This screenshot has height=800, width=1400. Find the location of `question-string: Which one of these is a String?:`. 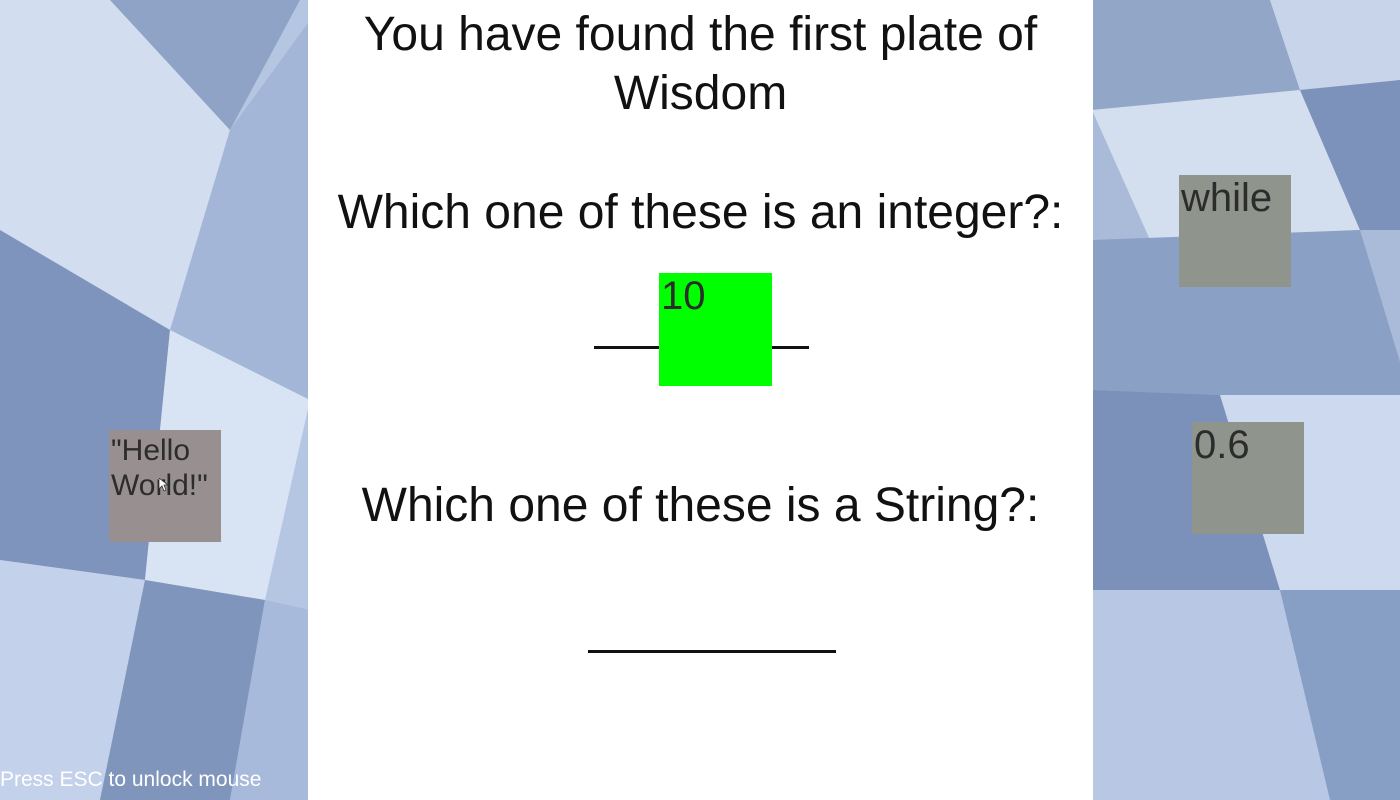

question-string: Which one of these is a String?: is located at coordinates (700, 505).